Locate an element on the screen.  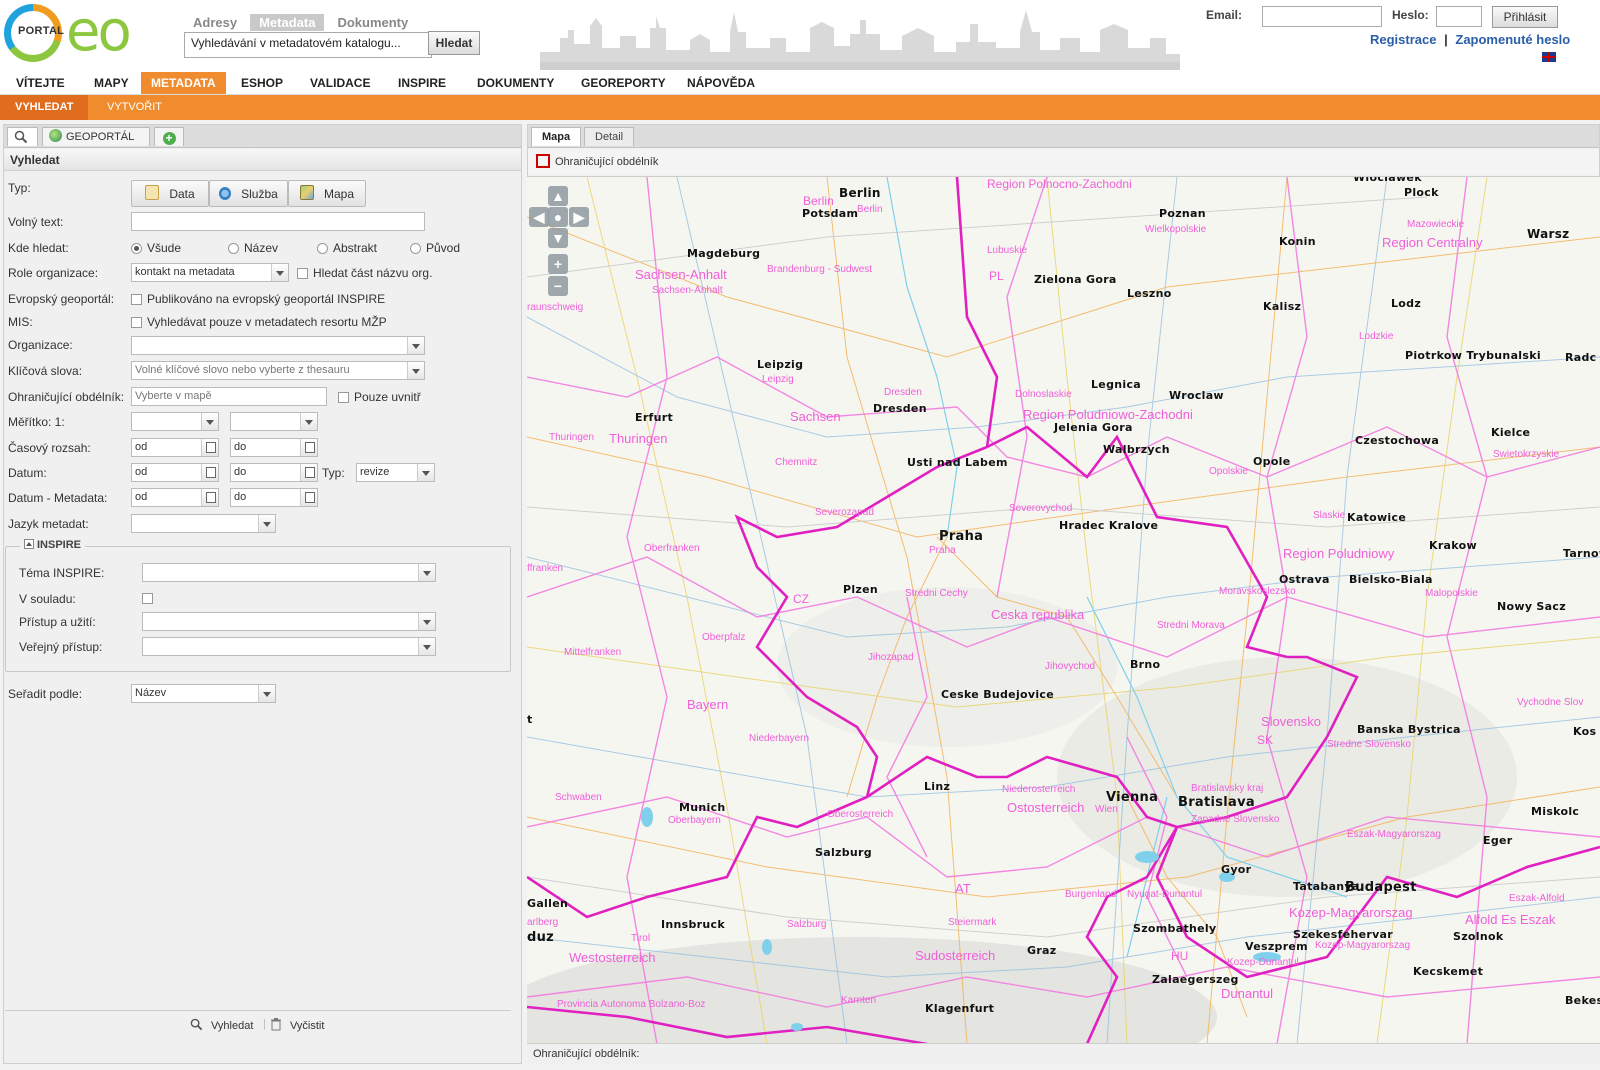
meta-date-from-input: od is located at coordinates (175, 497).